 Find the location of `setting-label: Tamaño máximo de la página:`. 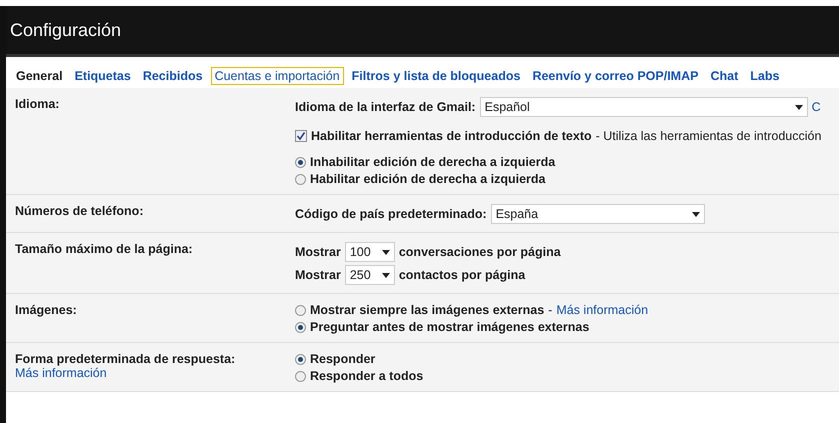

setting-label: Tamaño máximo de la página: is located at coordinates (104, 249).